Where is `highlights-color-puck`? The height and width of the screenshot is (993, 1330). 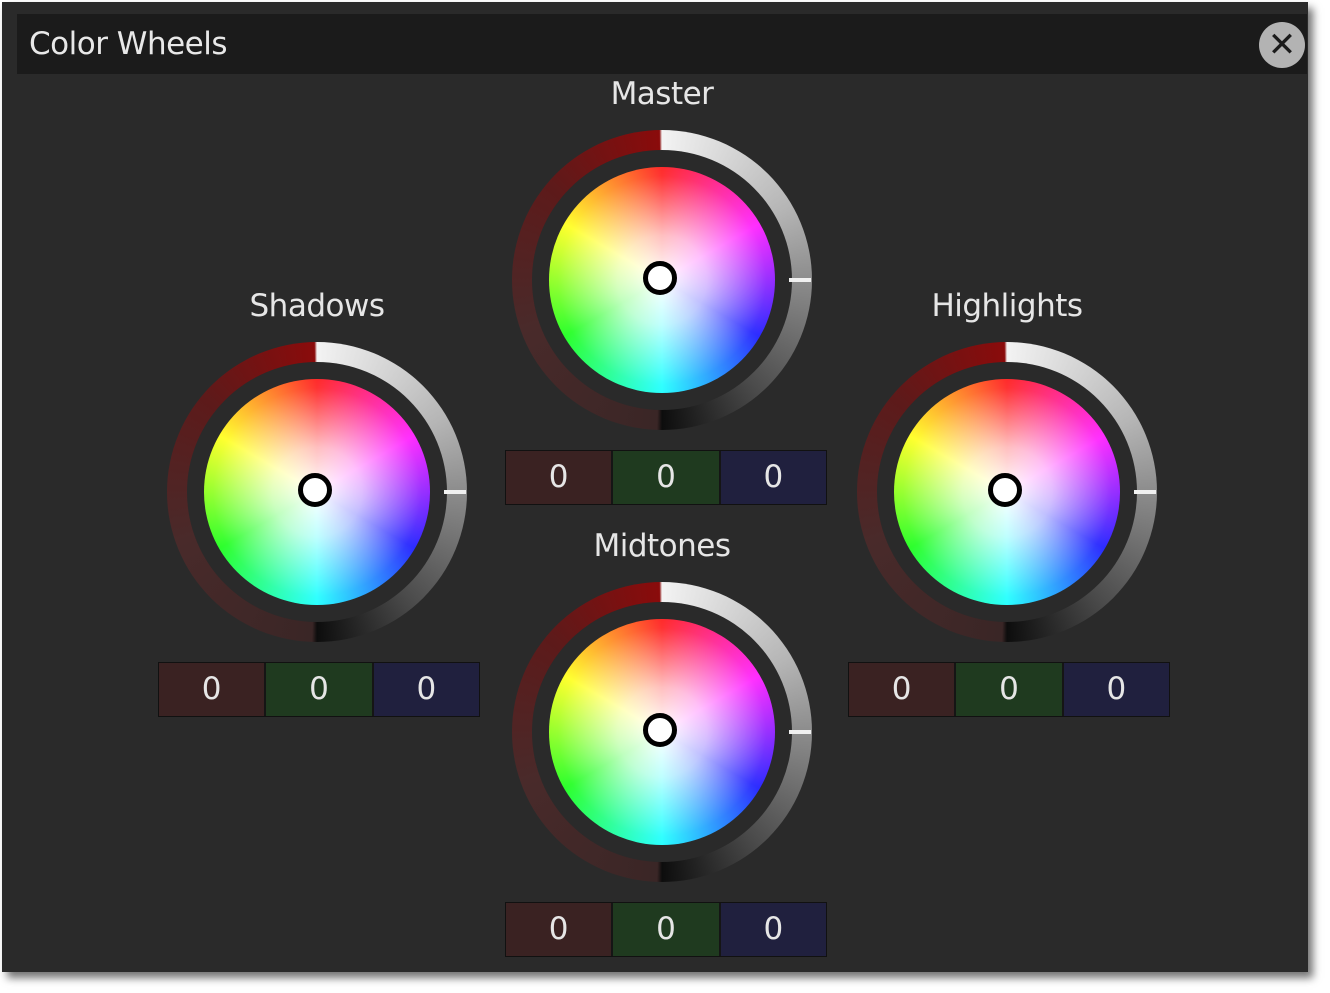 highlights-color-puck is located at coordinates (1005, 490).